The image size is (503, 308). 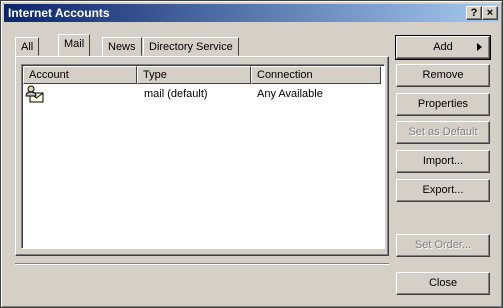 I want to click on set-as-default-button: Set as Default, so click(x=443, y=132).